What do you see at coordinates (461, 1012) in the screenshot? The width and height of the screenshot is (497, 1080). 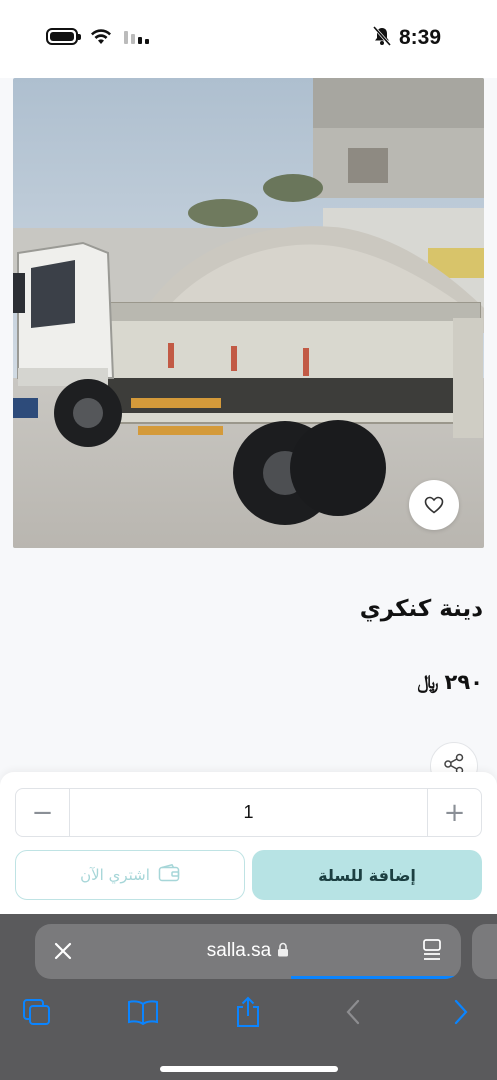 I see `forward-icon` at bounding box center [461, 1012].